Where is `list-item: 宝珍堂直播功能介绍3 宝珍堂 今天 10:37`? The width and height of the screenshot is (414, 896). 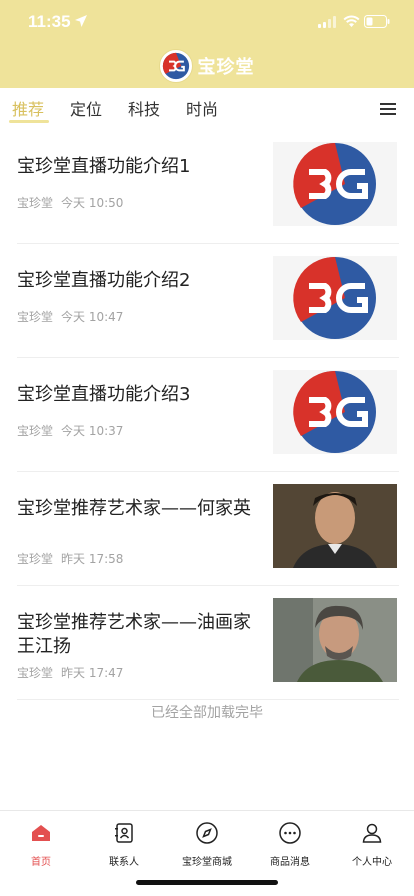 list-item: 宝珍堂直播功能介绍3 宝珍堂 今天 10:37 is located at coordinates (208, 415).